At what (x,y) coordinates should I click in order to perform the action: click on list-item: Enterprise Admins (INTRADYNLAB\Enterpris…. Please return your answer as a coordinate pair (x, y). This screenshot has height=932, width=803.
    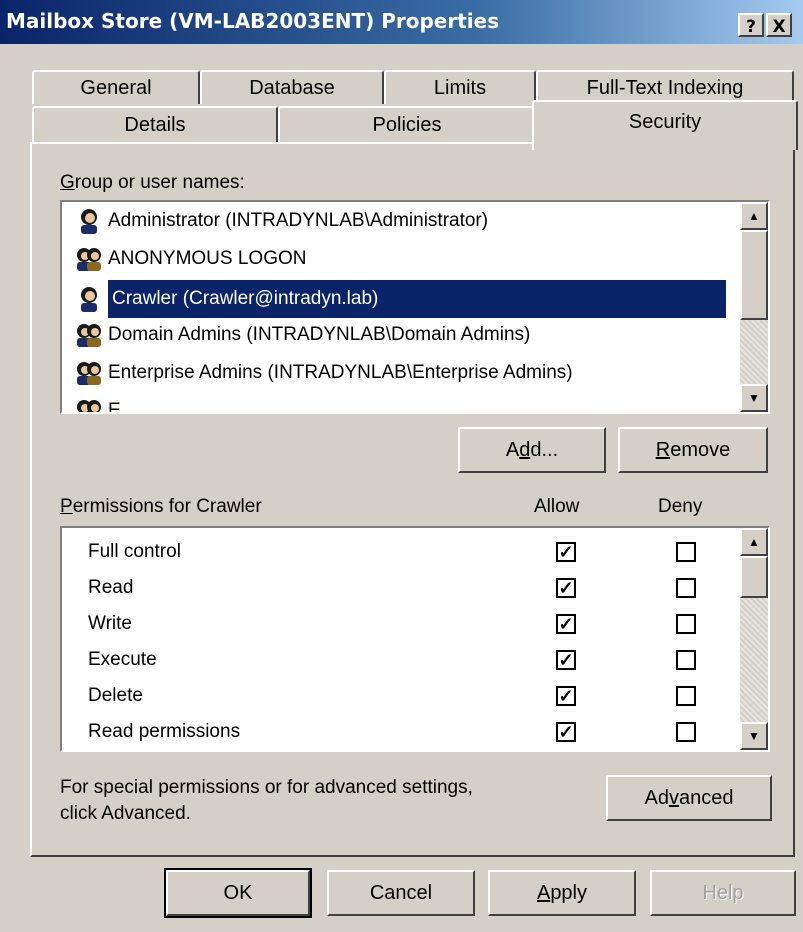
    Looking at the image, I should click on (323, 373).